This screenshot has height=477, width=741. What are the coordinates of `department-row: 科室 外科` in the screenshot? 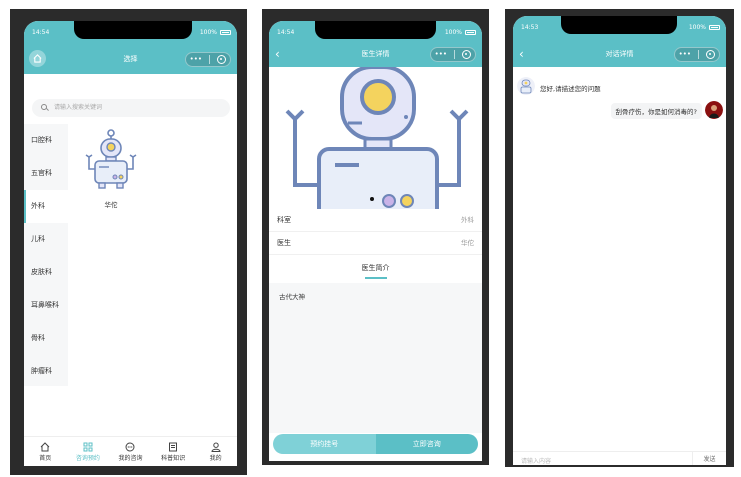 It's located at (375, 220).